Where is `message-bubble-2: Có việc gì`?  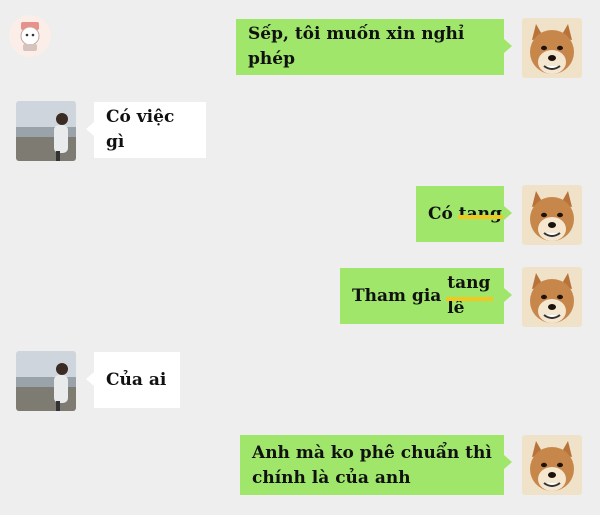
message-bubble-2: Có việc gì is located at coordinates (146, 130).